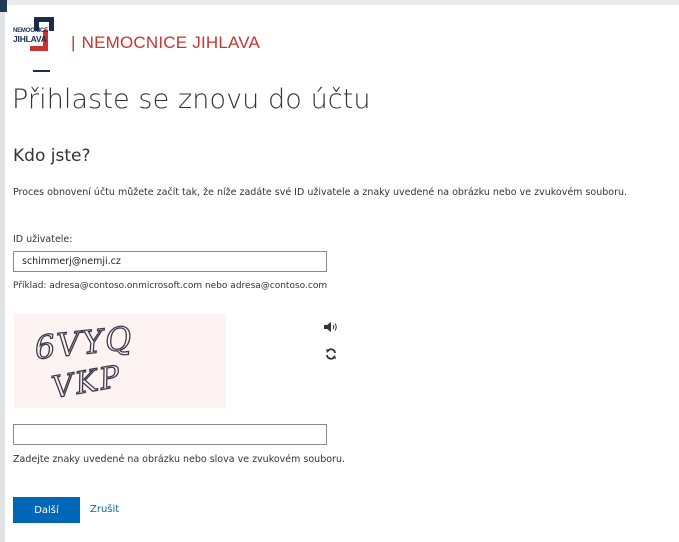 The image size is (679, 542). Describe the element at coordinates (331, 352) in the screenshot. I see `refresh-icon` at that location.